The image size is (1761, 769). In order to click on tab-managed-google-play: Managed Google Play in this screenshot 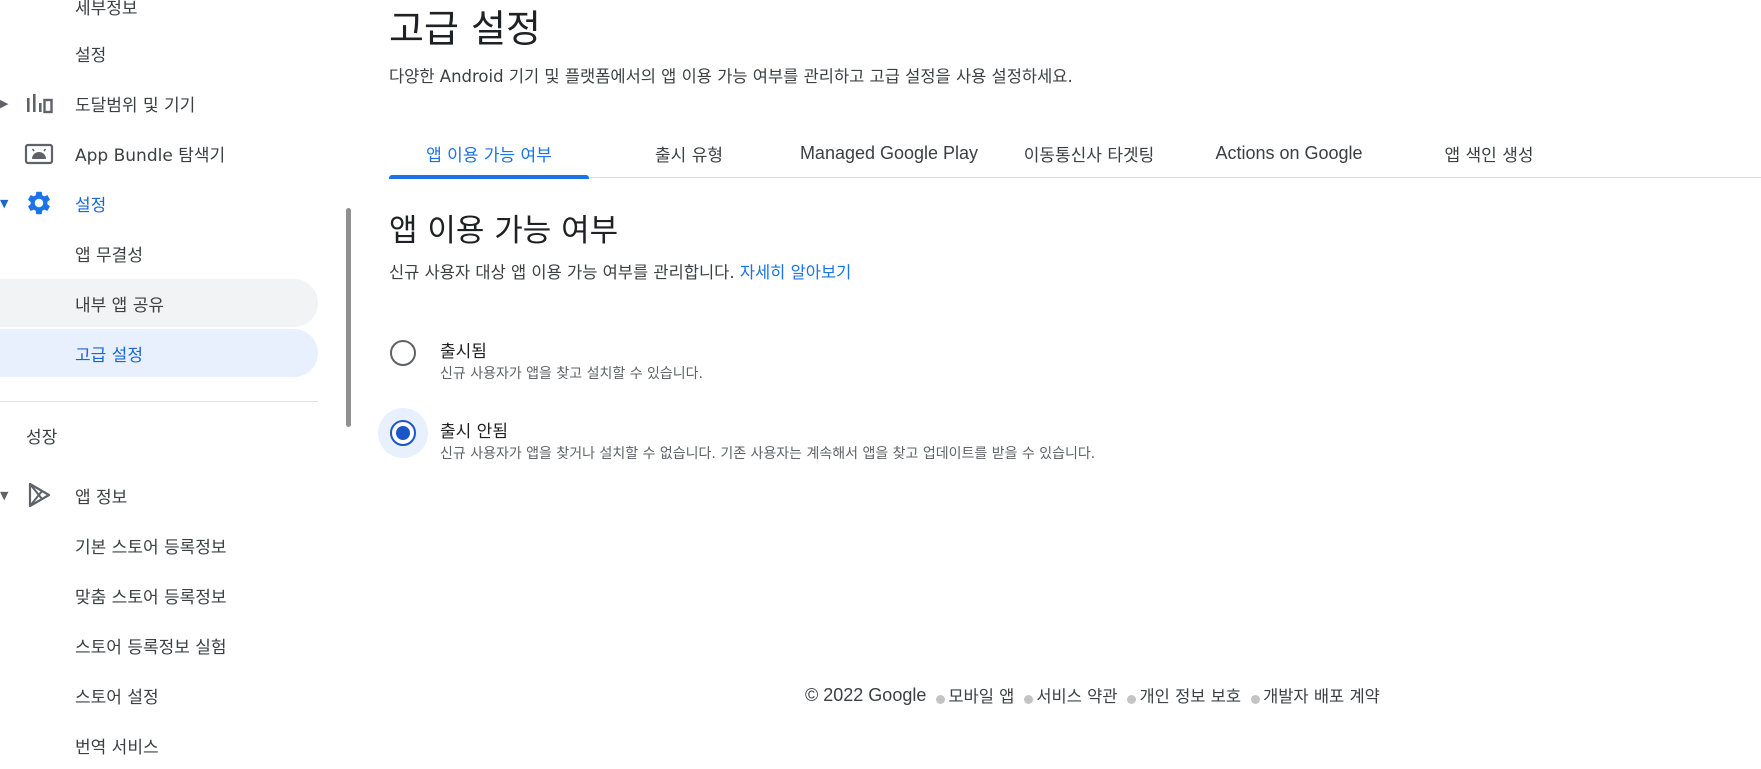, I will do `click(889, 153)`.